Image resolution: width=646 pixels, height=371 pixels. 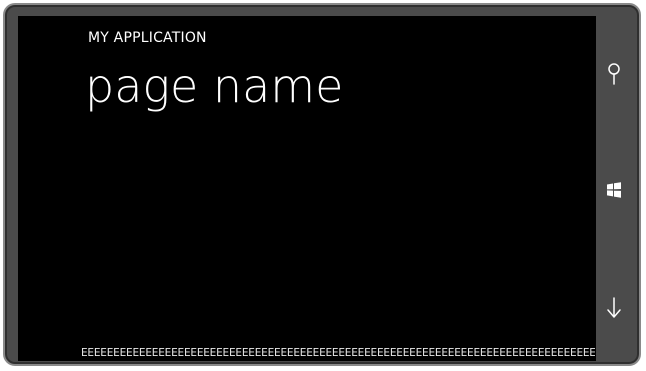 I want to click on windows-start-icon, so click(x=614, y=190).